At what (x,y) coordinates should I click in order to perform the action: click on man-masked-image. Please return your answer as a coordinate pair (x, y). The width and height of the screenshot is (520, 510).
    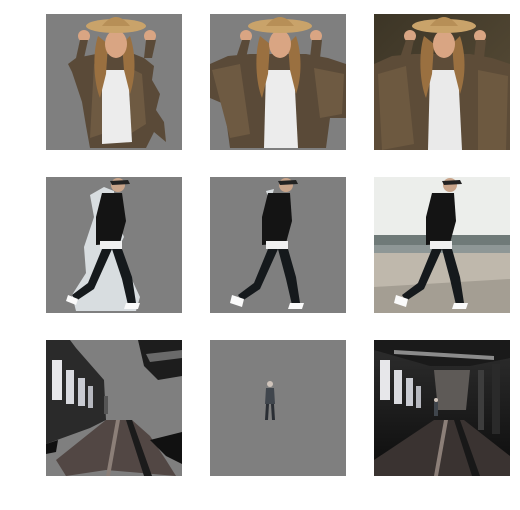
    Looking at the image, I should click on (114, 245).